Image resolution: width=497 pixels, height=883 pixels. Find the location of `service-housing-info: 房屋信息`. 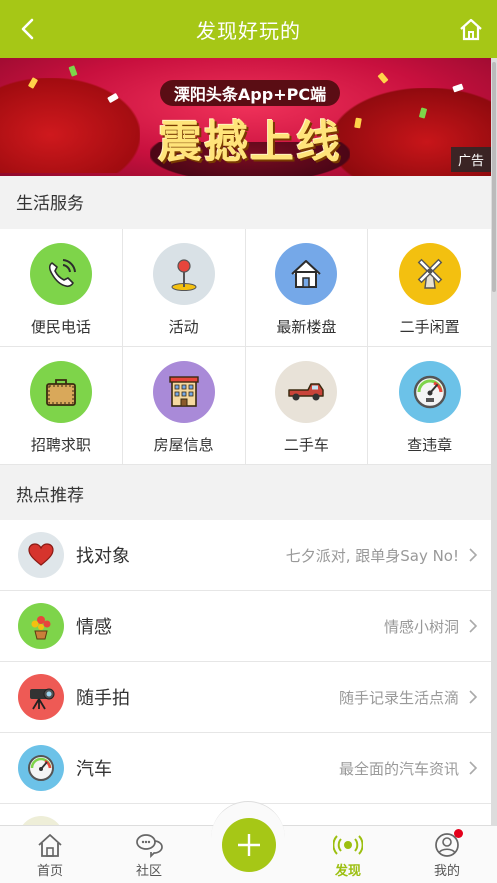

service-housing-info: 房屋信息 is located at coordinates (184, 406).